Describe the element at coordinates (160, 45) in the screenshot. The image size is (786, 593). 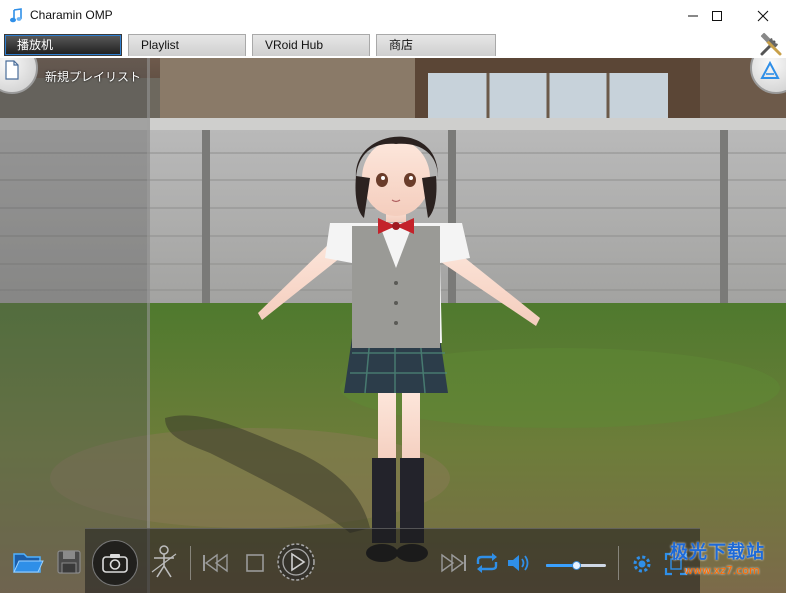
I see `tab-label: Playlist` at that location.